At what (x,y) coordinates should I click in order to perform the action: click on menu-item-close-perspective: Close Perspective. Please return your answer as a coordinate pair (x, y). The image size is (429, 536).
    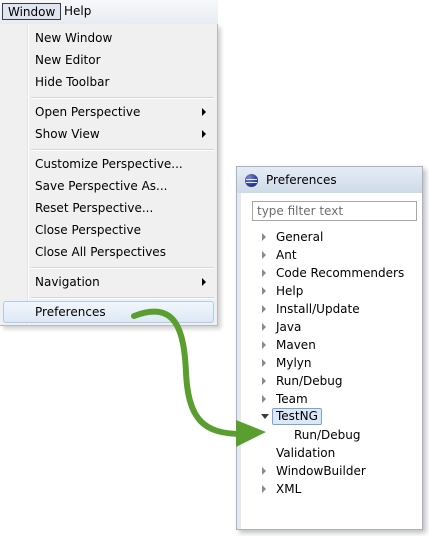
    Looking at the image, I should click on (108, 230).